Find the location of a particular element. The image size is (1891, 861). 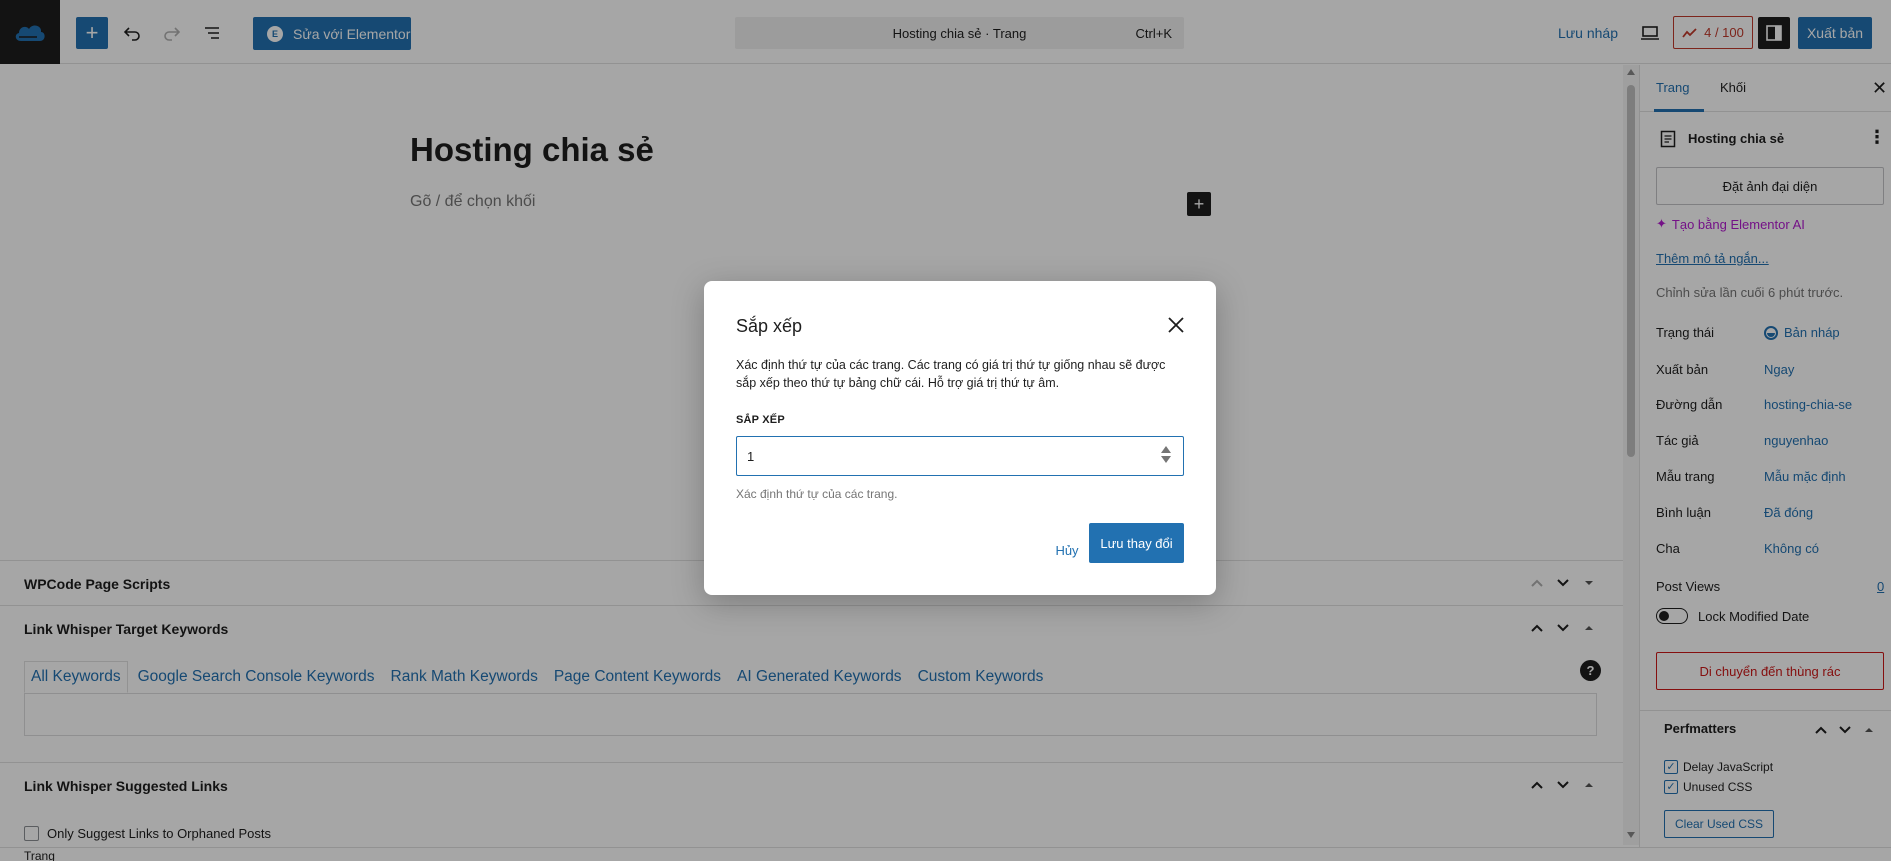

save-changes-button: Lưu thay đổi is located at coordinates (1136, 543).